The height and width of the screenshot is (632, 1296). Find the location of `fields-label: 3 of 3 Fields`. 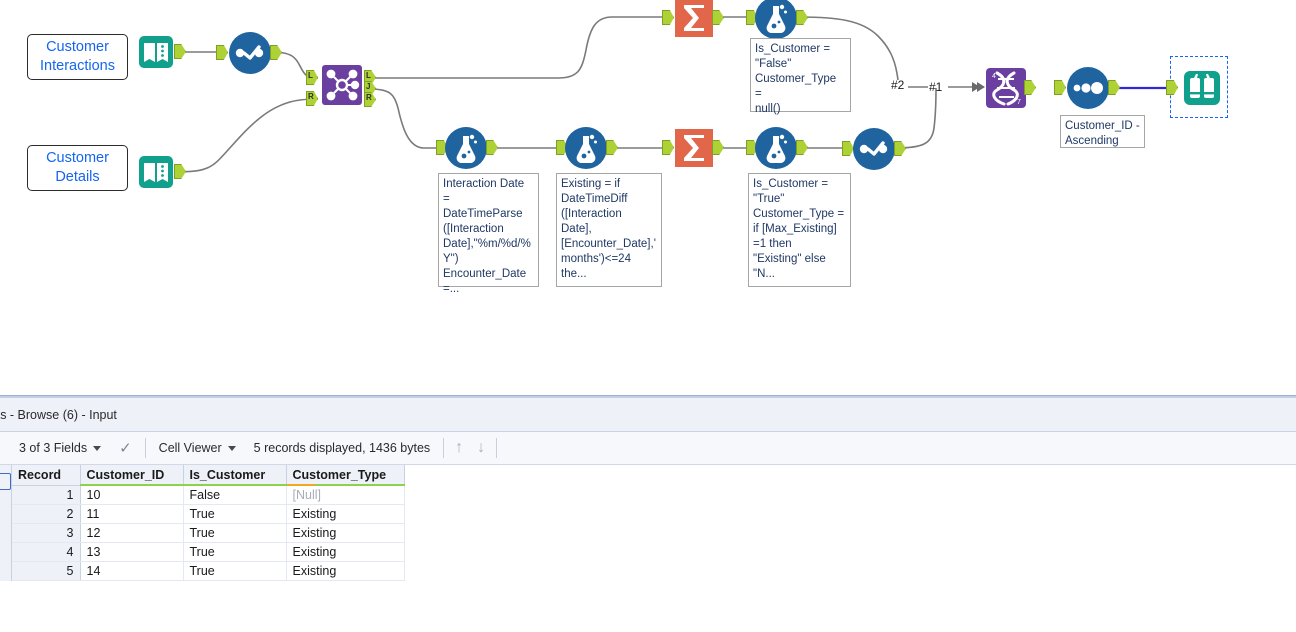

fields-label: 3 of 3 Fields is located at coordinates (53, 448).